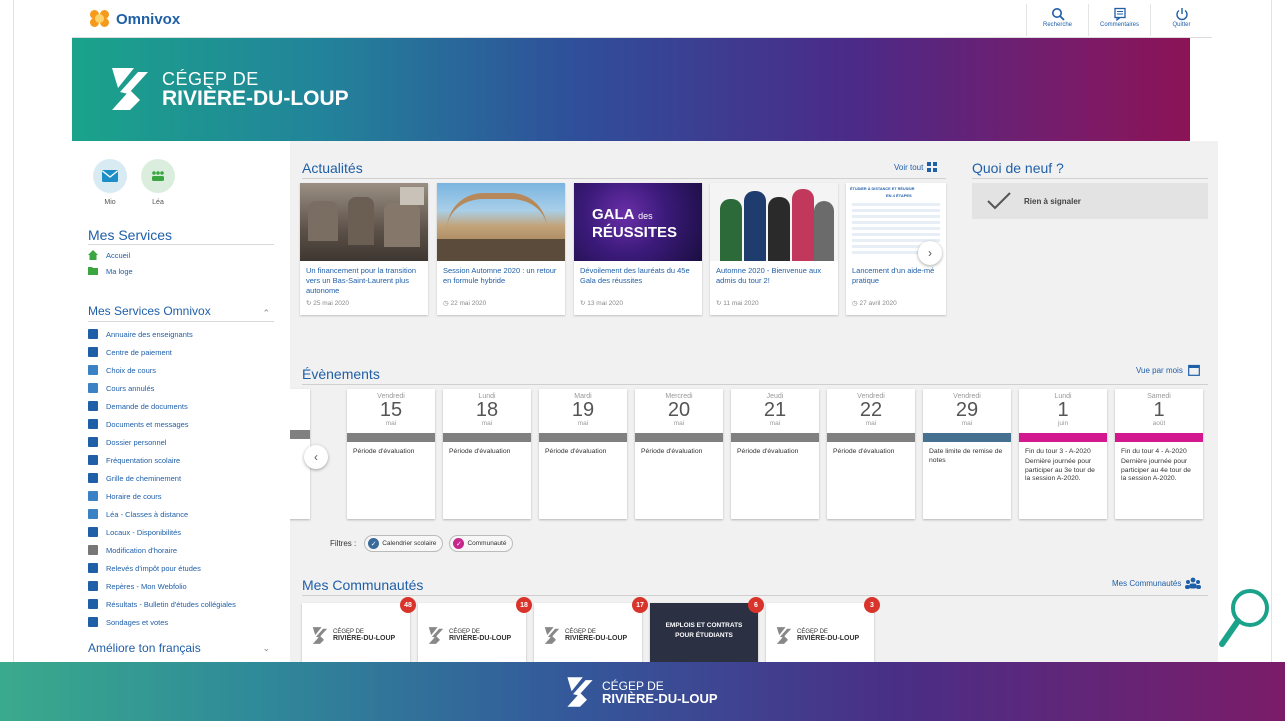 The height and width of the screenshot is (721, 1285). I want to click on menu-item-omnivox: Grille de cheminement, so click(134, 478).